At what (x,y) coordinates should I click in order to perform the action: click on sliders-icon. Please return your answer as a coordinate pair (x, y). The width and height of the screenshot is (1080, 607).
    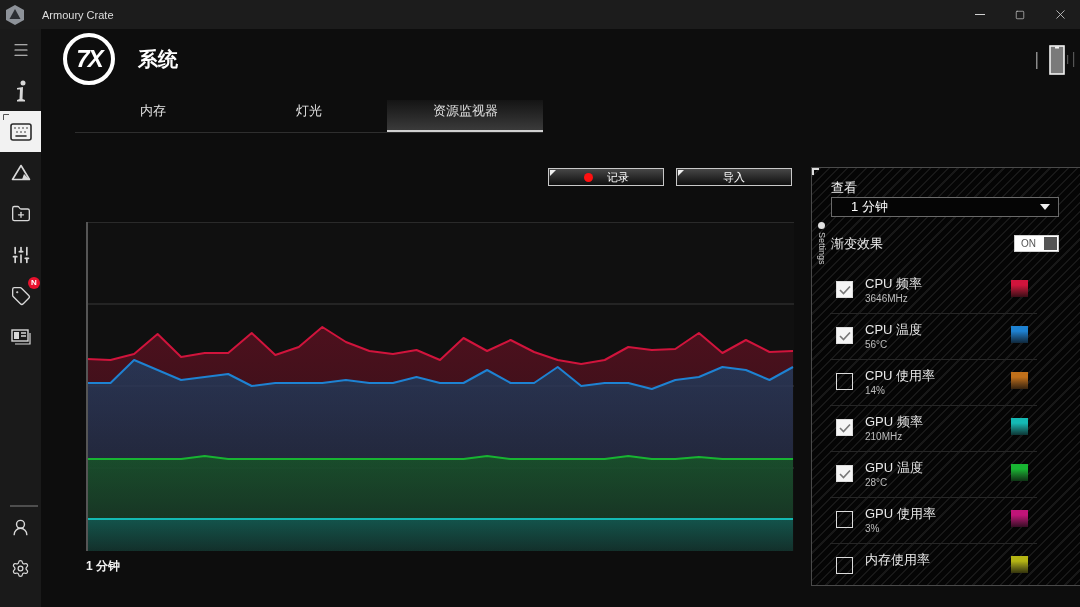
    Looking at the image, I should click on (20, 254).